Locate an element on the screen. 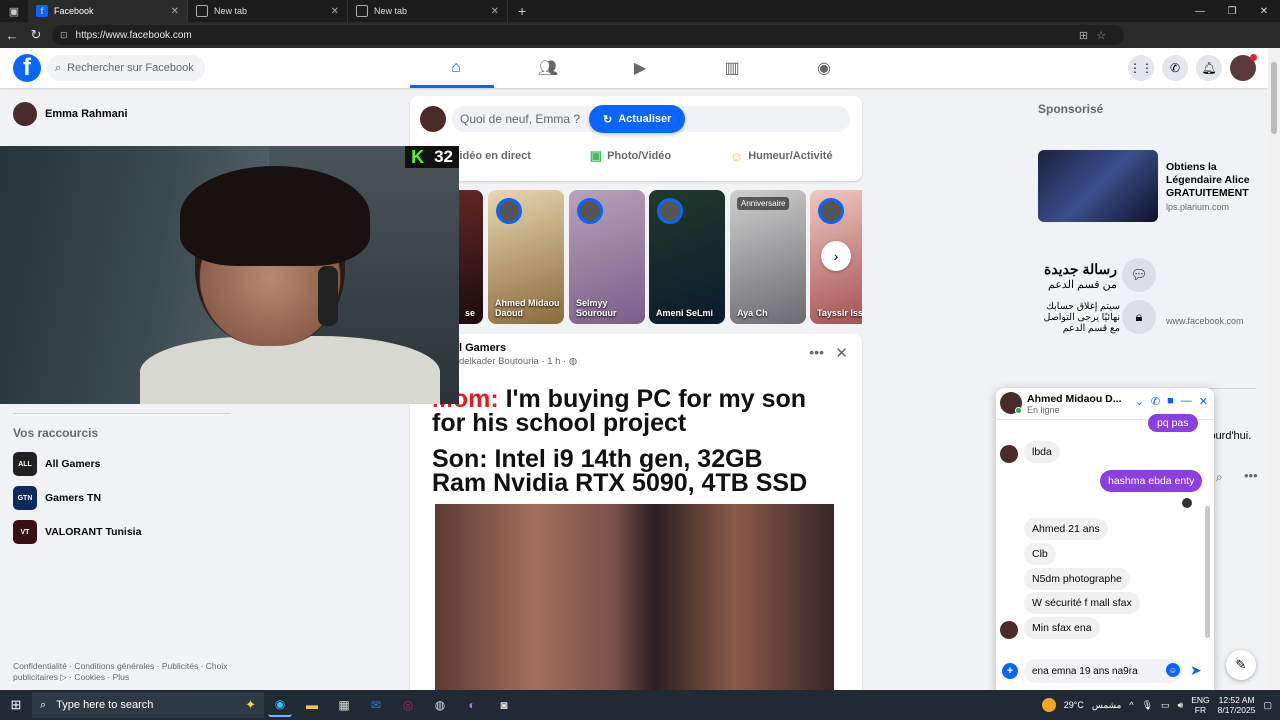  file-explorer-icon: ▬ is located at coordinates (312, 705).